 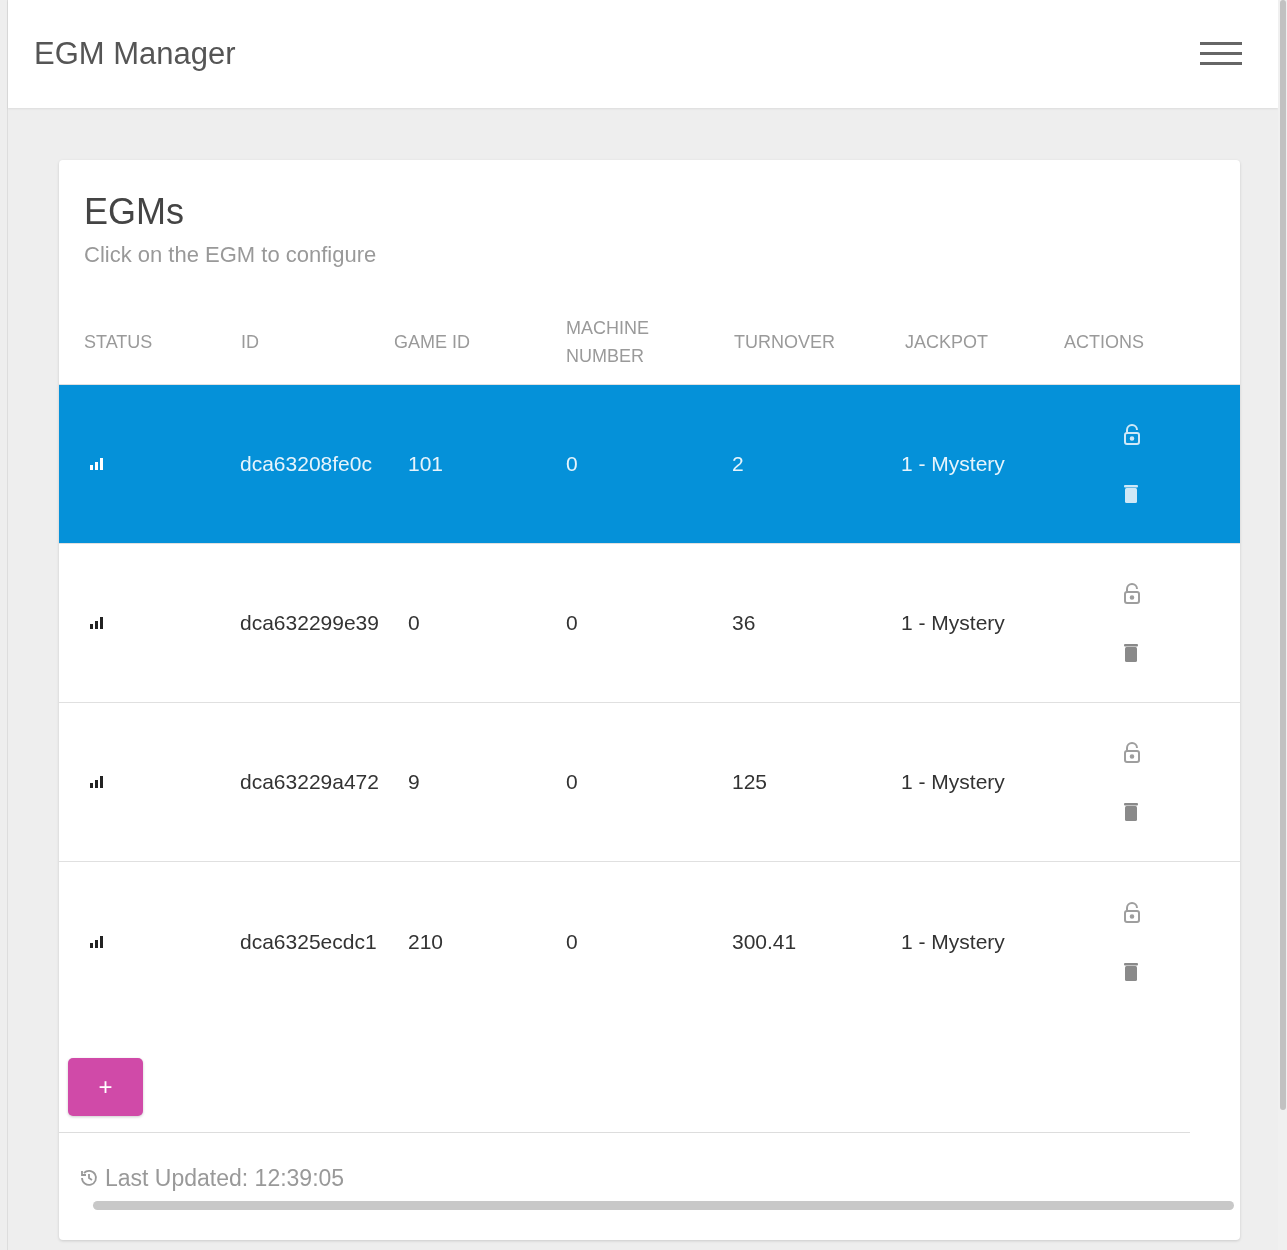 I want to click on menu-icon, so click(x=1221, y=54).